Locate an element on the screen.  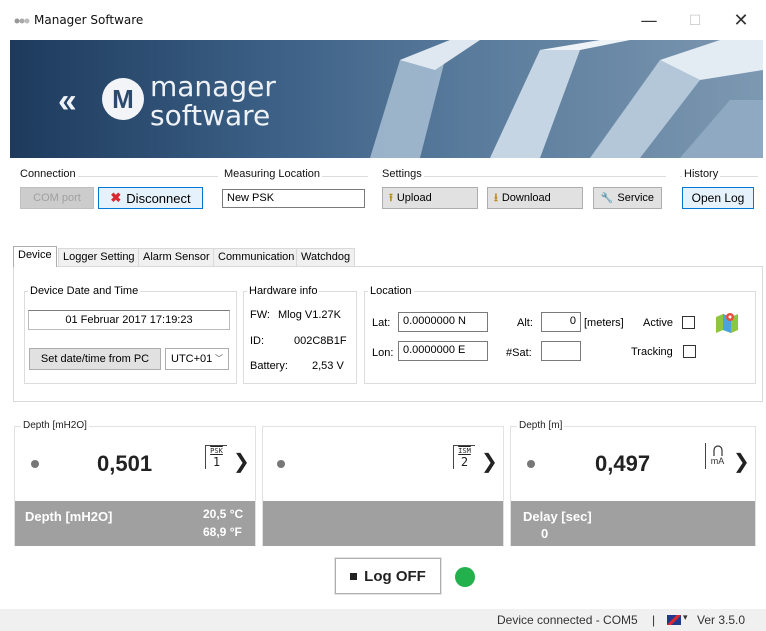
download-icon: ⭳ is located at coordinates (496, 197).